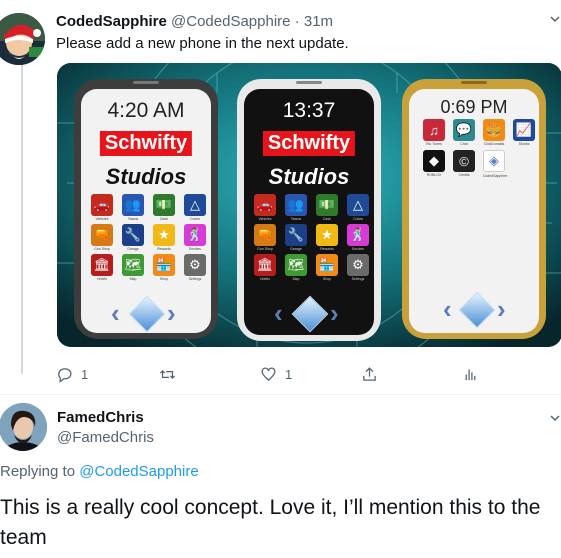 This screenshot has height=558, width=561. I want to click on app-label: Gun Shop, so click(265, 249).